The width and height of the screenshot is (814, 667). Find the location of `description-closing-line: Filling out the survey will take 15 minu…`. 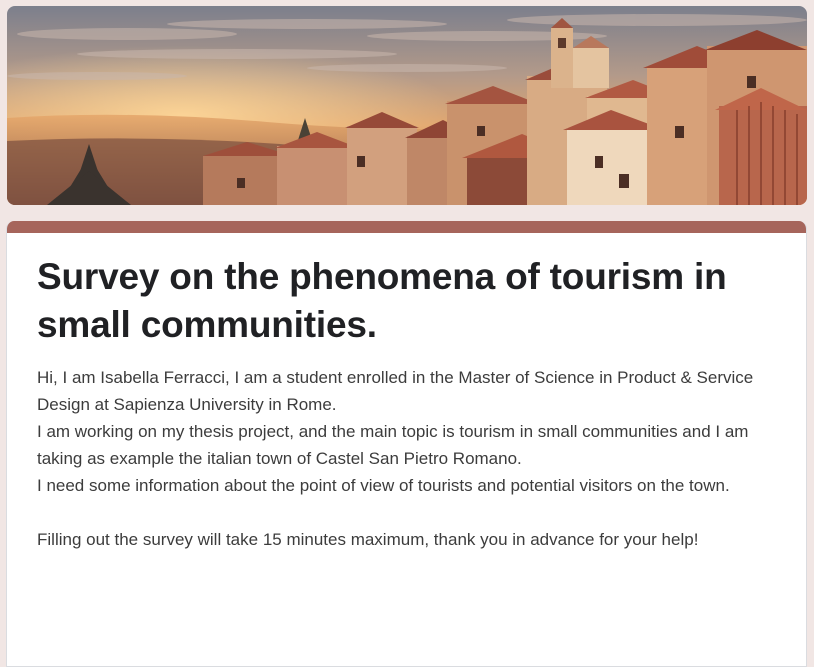

description-closing-line: Filling out the survey will take 15 minu… is located at coordinates (368, 539).